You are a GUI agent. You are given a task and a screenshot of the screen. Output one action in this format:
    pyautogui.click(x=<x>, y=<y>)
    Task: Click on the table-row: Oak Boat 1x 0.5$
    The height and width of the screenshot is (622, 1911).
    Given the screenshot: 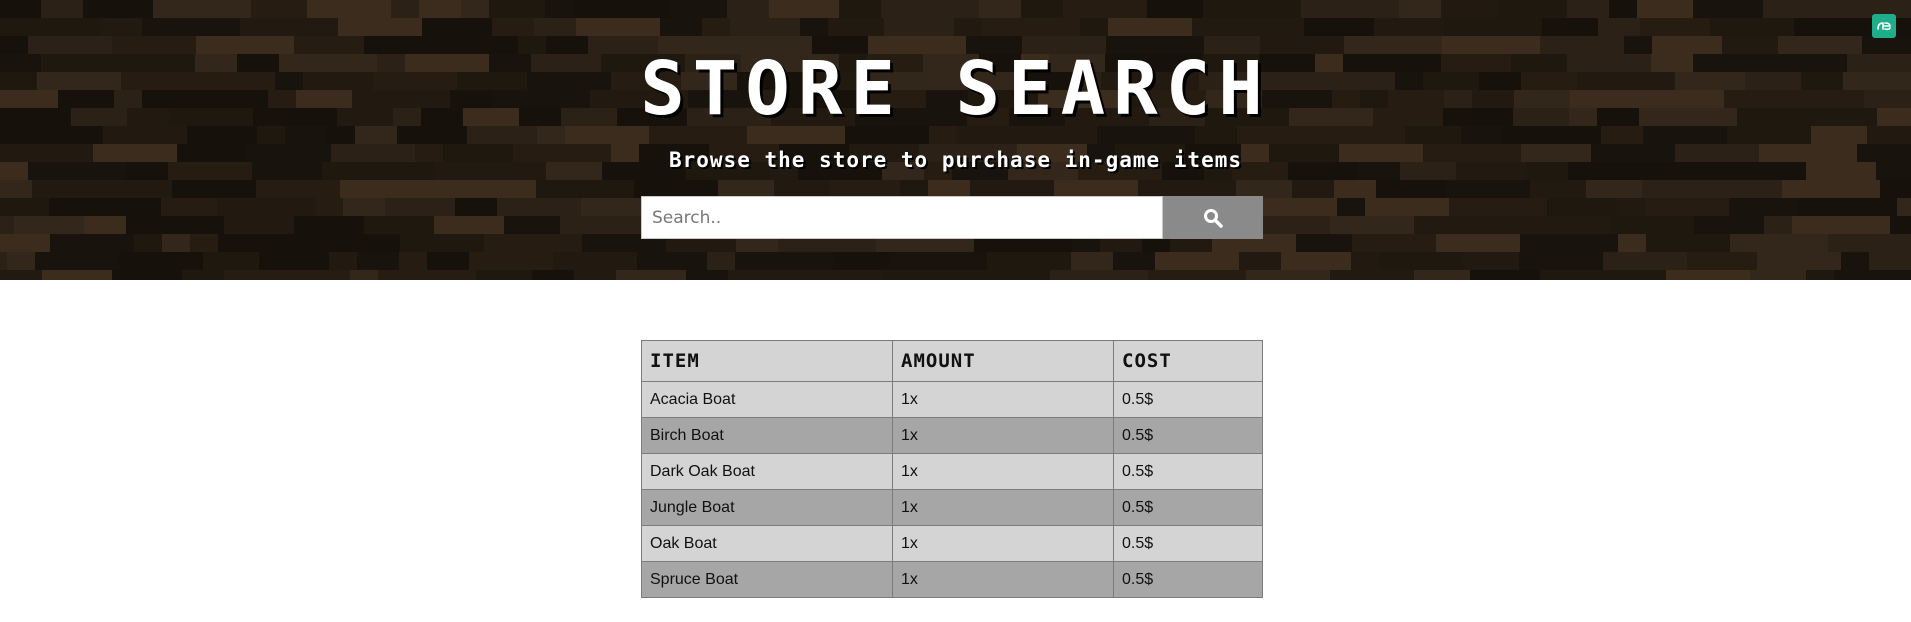 What is the action you would take?
    pyautogui.click(x=952, y=543)
    